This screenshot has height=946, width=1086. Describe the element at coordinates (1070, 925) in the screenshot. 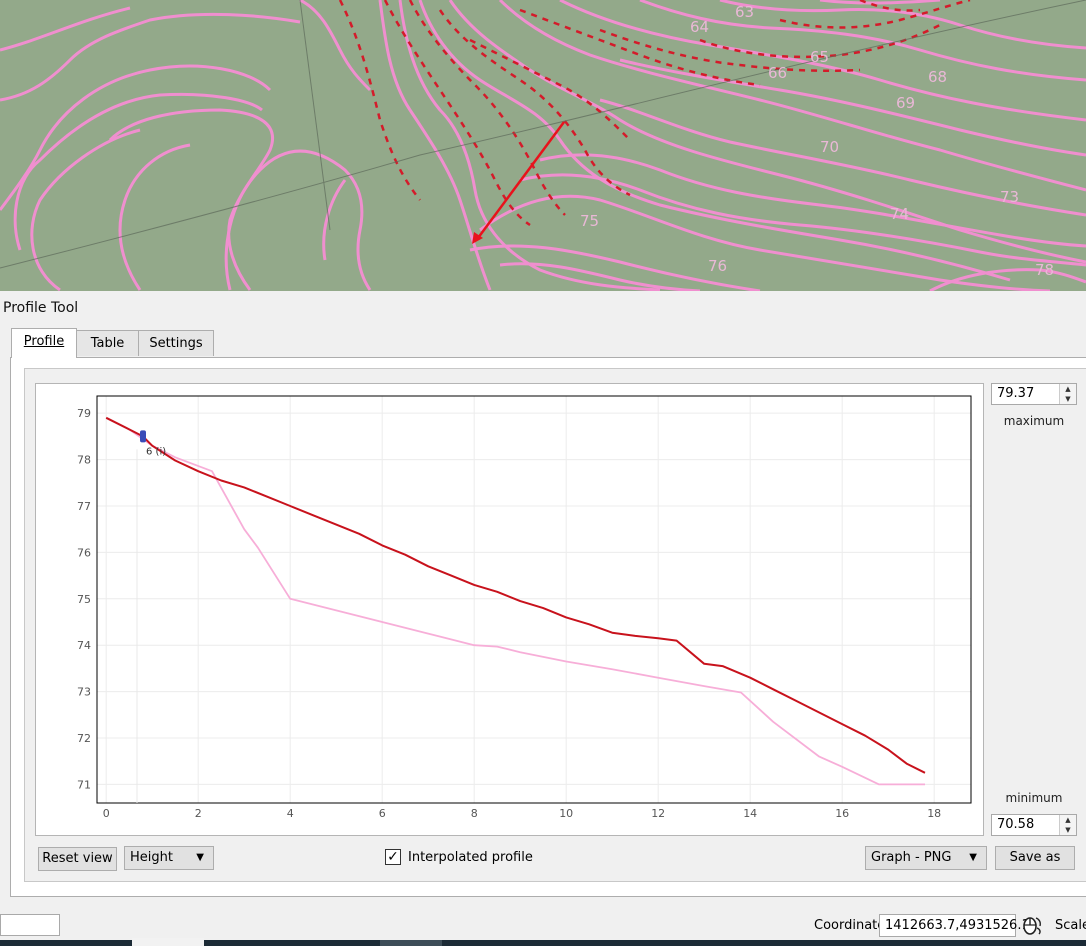

I see `scale-label: Scale` at that location.